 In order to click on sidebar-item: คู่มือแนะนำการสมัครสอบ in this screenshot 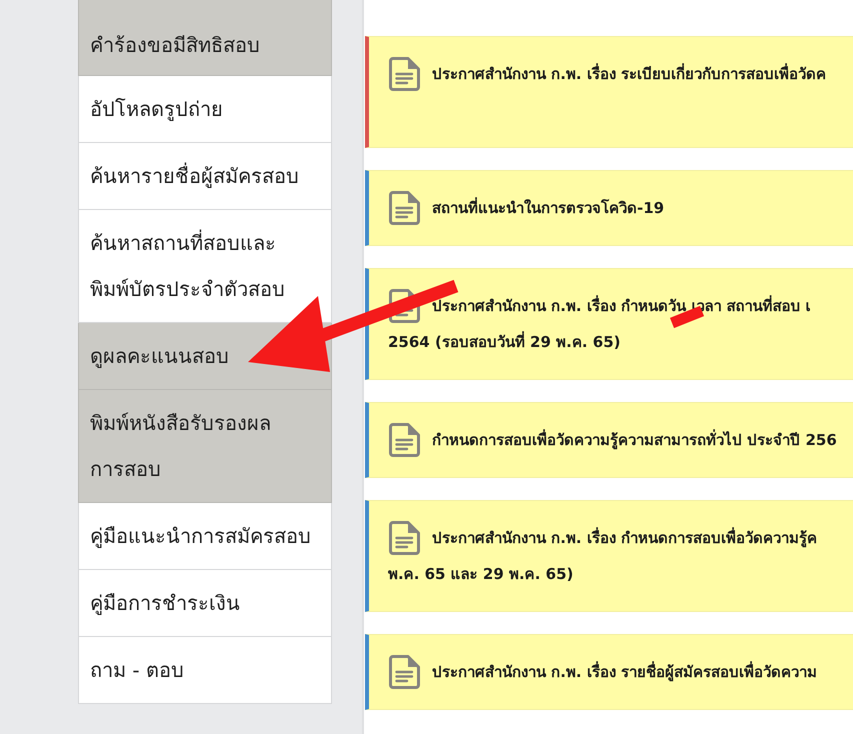, I will do `click(205, 536)`.